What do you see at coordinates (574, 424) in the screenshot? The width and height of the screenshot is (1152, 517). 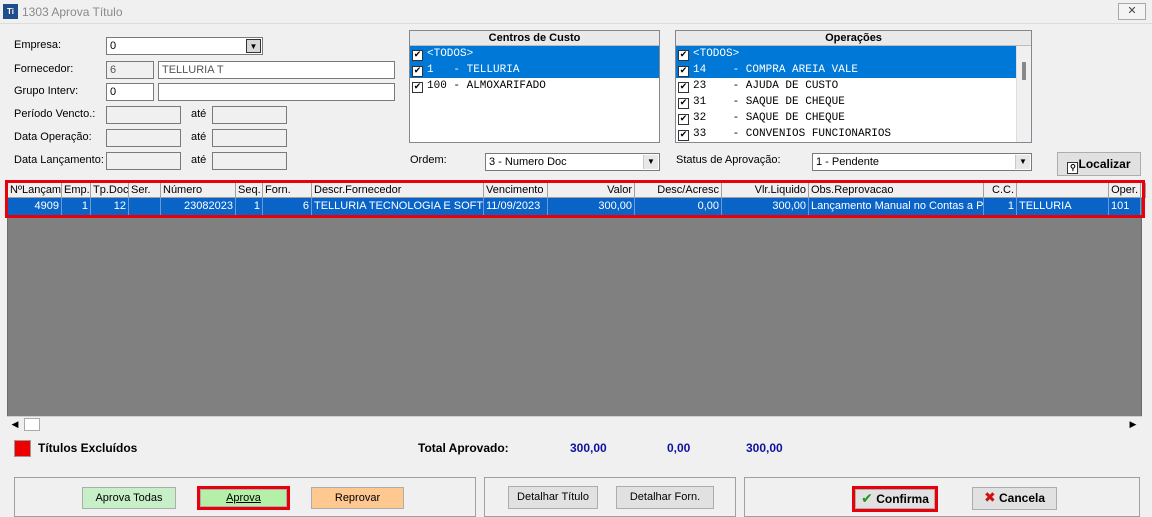 I see `grid-horizontal-scrollbar: ◀ ▶` at bounding box center [574, 424].